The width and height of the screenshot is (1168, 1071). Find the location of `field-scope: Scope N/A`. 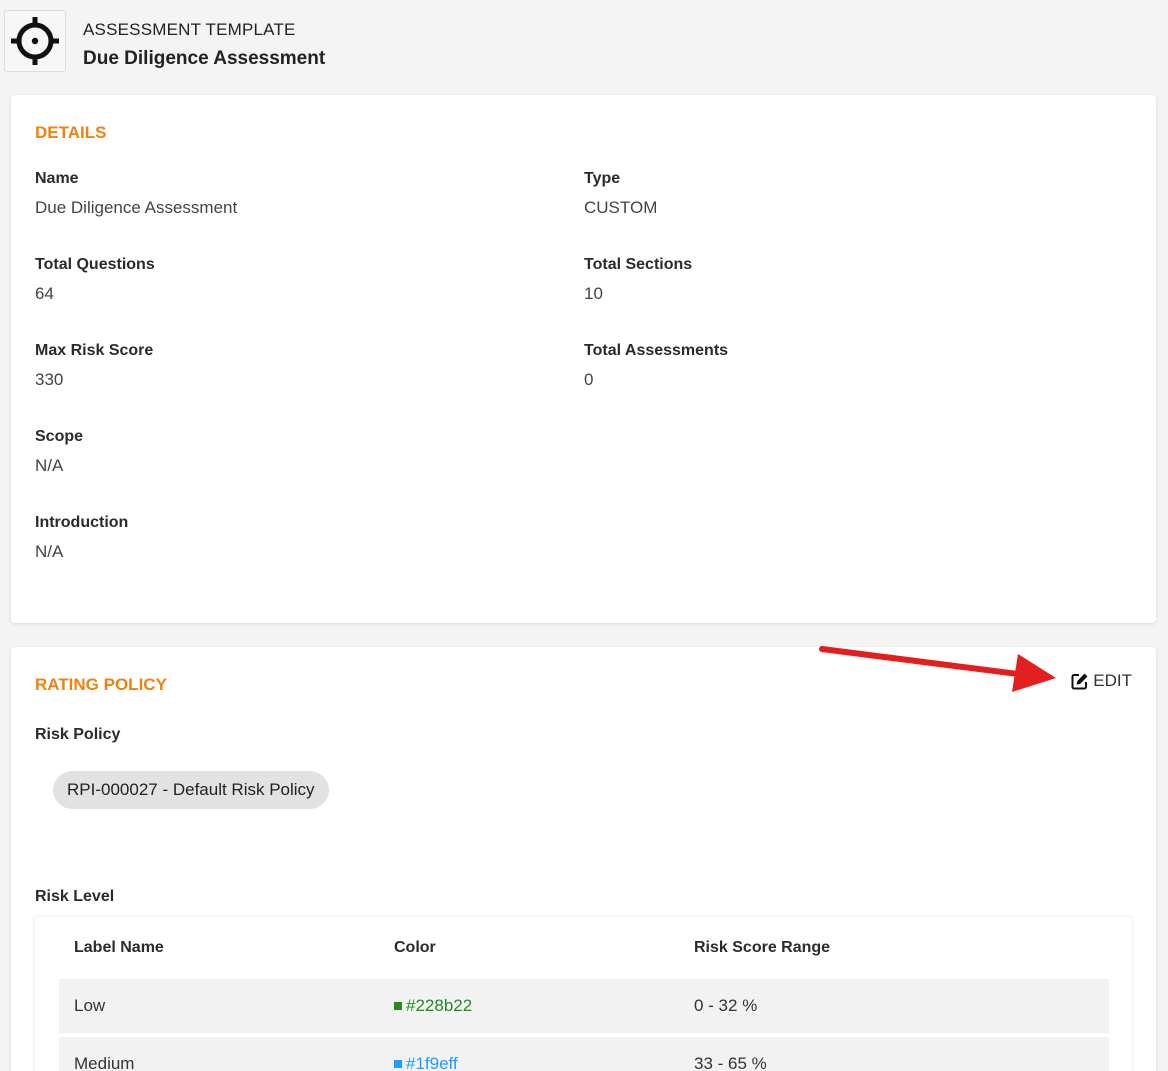

field-scope: Scope N/A is located at coordinates (235, 452).